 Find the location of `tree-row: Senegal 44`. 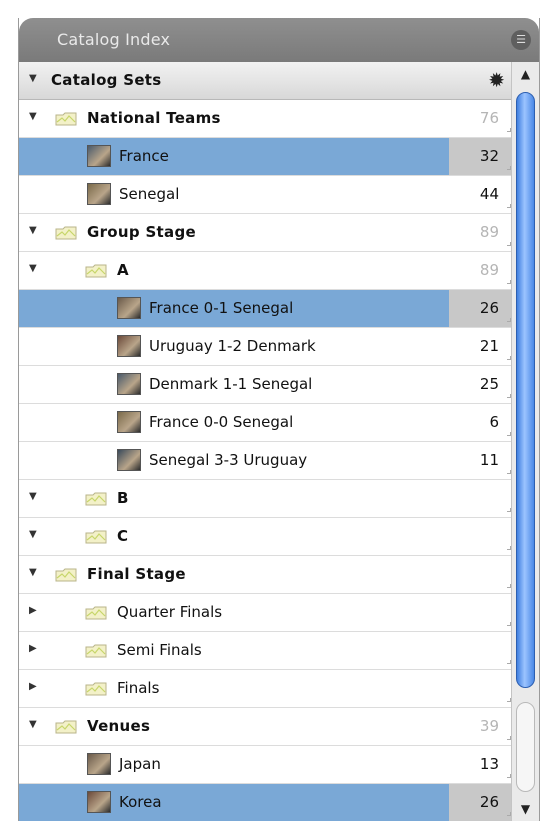

tree-row: Senegal 44 is located at coordinates (266, 195).